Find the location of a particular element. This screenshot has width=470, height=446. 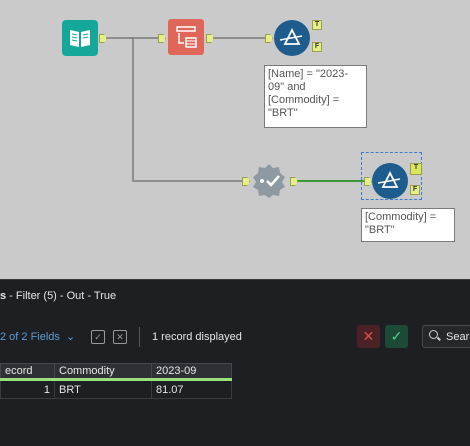

table-row: 1 BRT 81.07 is located at coordinates (116, 389).